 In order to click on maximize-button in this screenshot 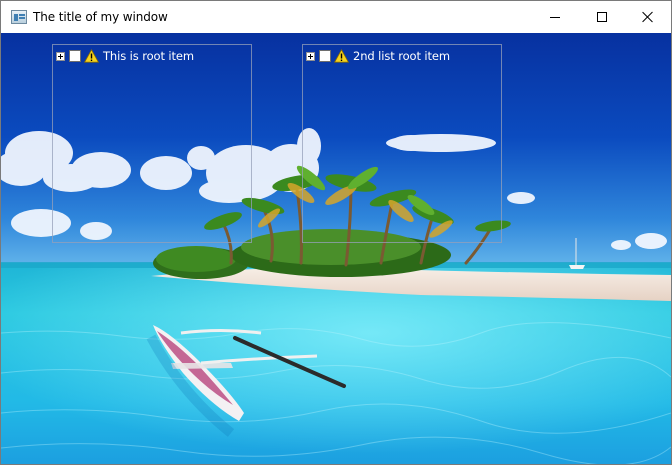, I will do `click(602, 17)`.